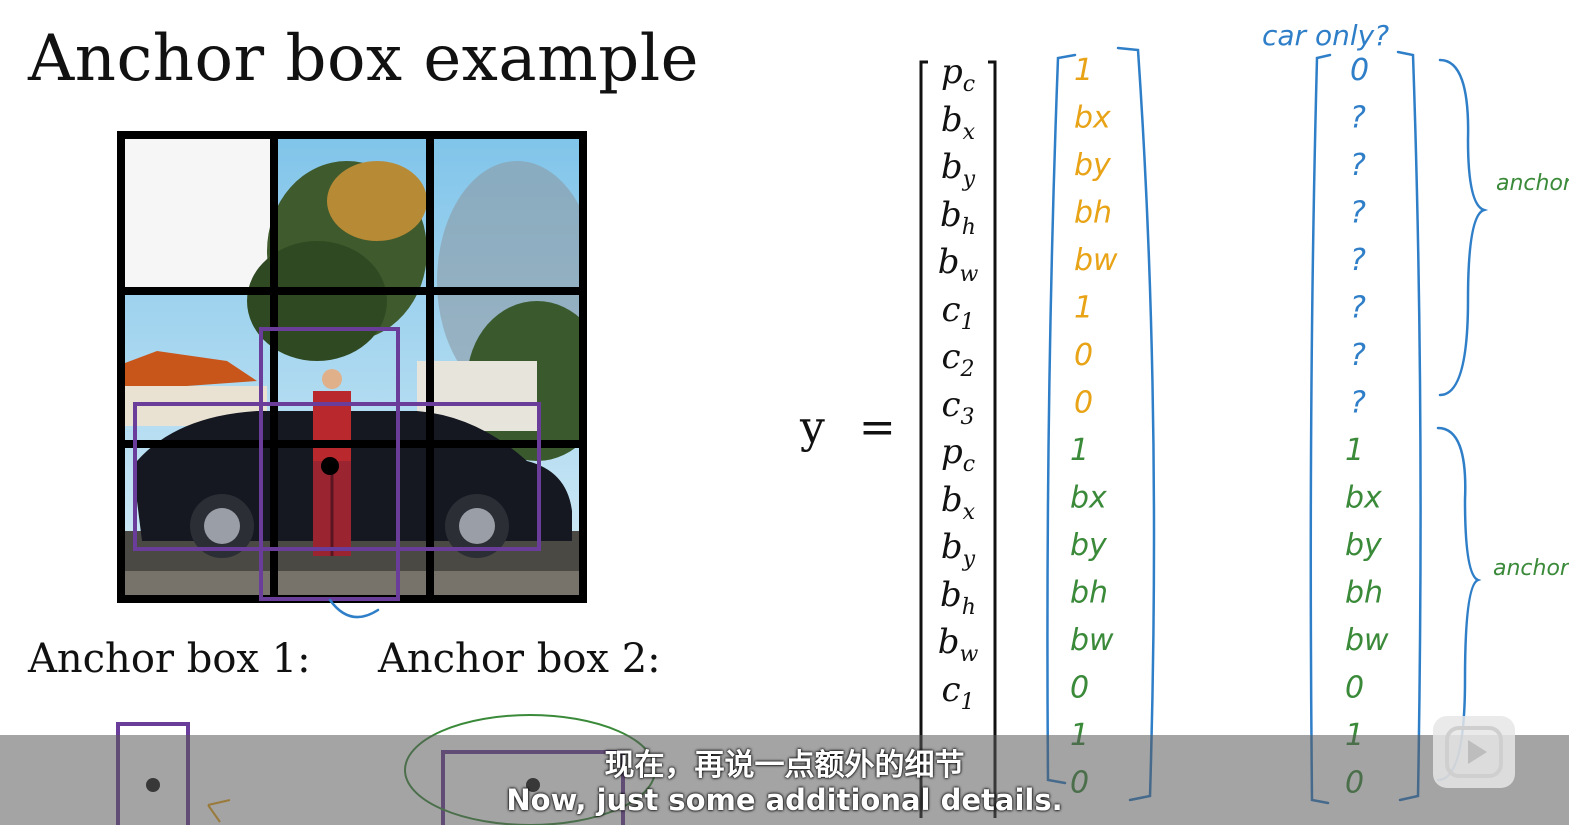 This screenshot has height=825, width=1569. What do you see at coordinates (1093, 213) in the screenshot?
I see `ink-orange-value: bh` at bounding box center [1093, 213].